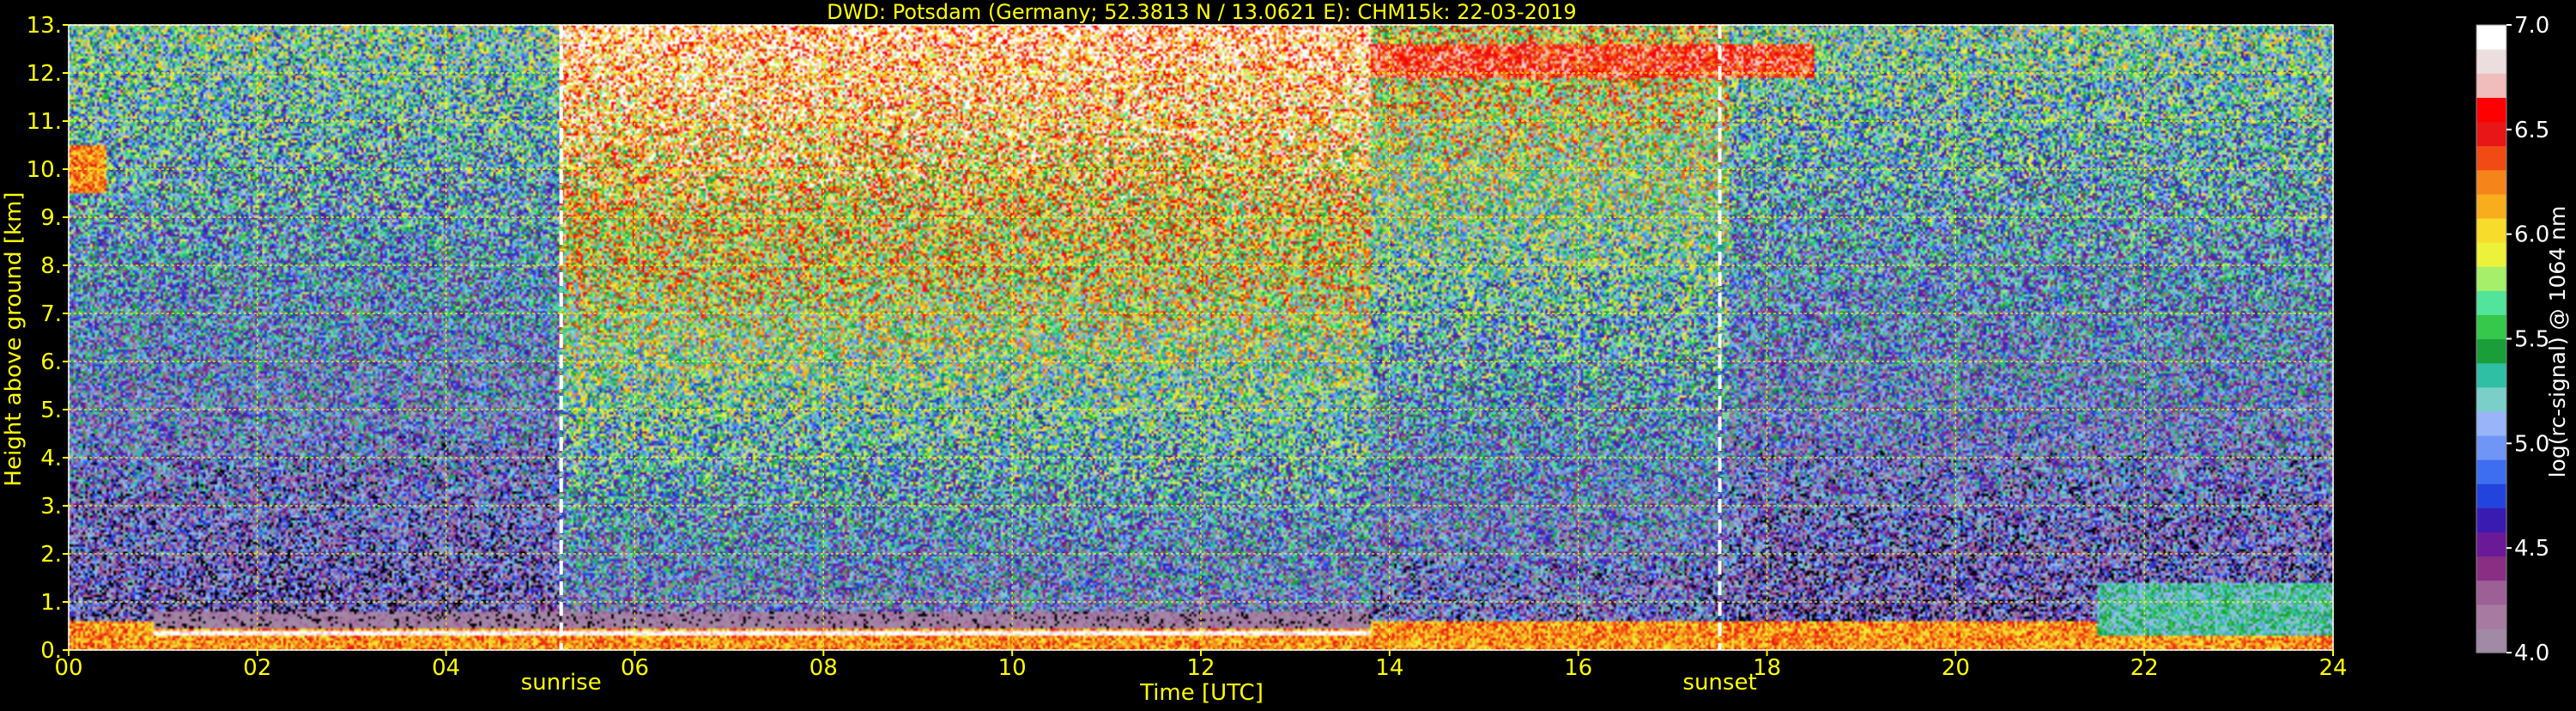 The image size is (2576, 711). Describe the element at coordinates (51, 555) in the screenshot. I see `y-tick-label: 2.` at that location.